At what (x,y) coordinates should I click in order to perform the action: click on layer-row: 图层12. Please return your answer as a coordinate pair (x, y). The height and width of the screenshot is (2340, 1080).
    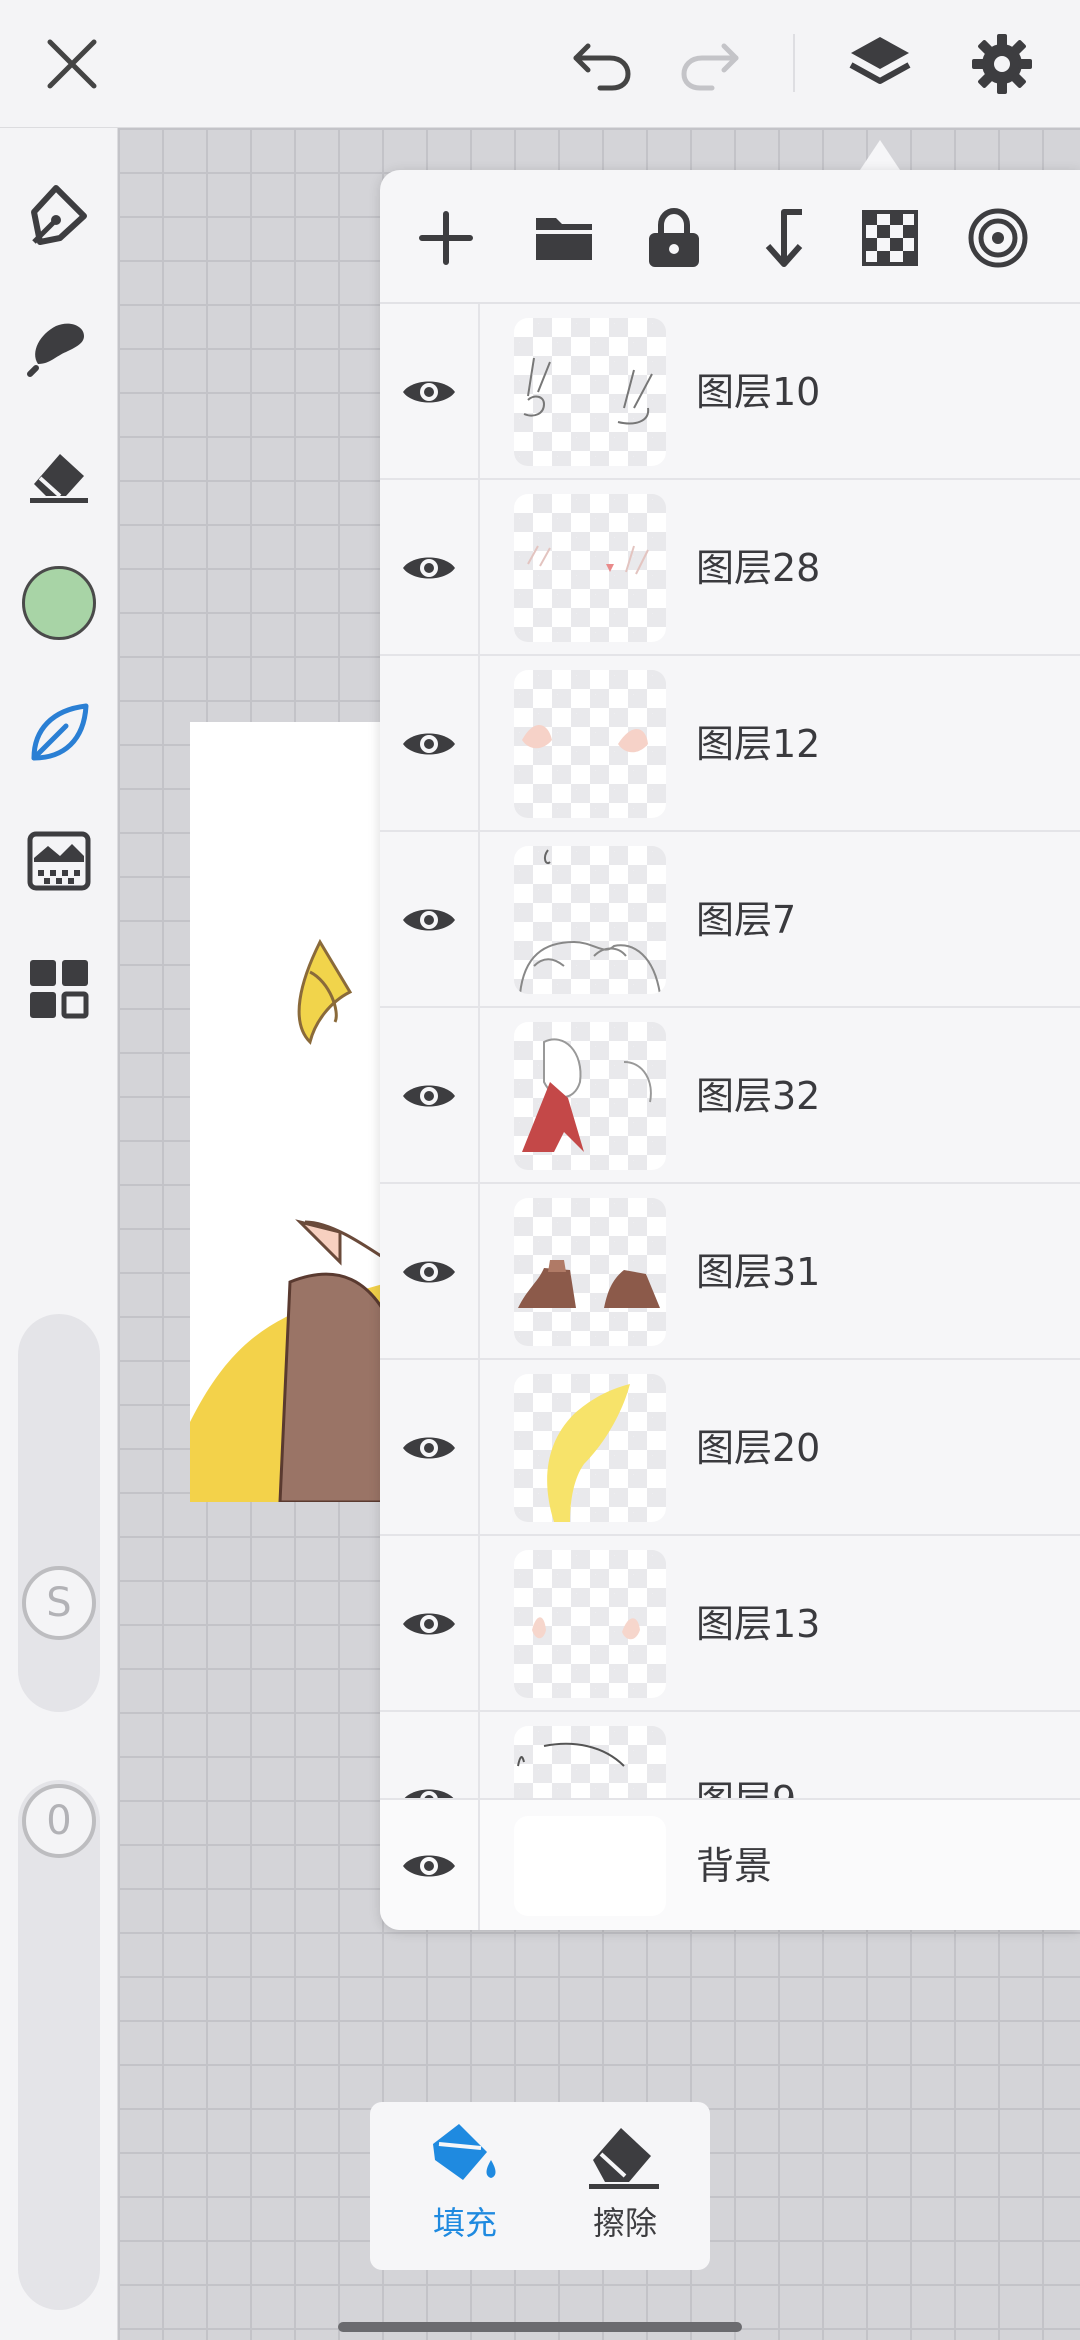
    Looking at the image, I should click on (730, 744).